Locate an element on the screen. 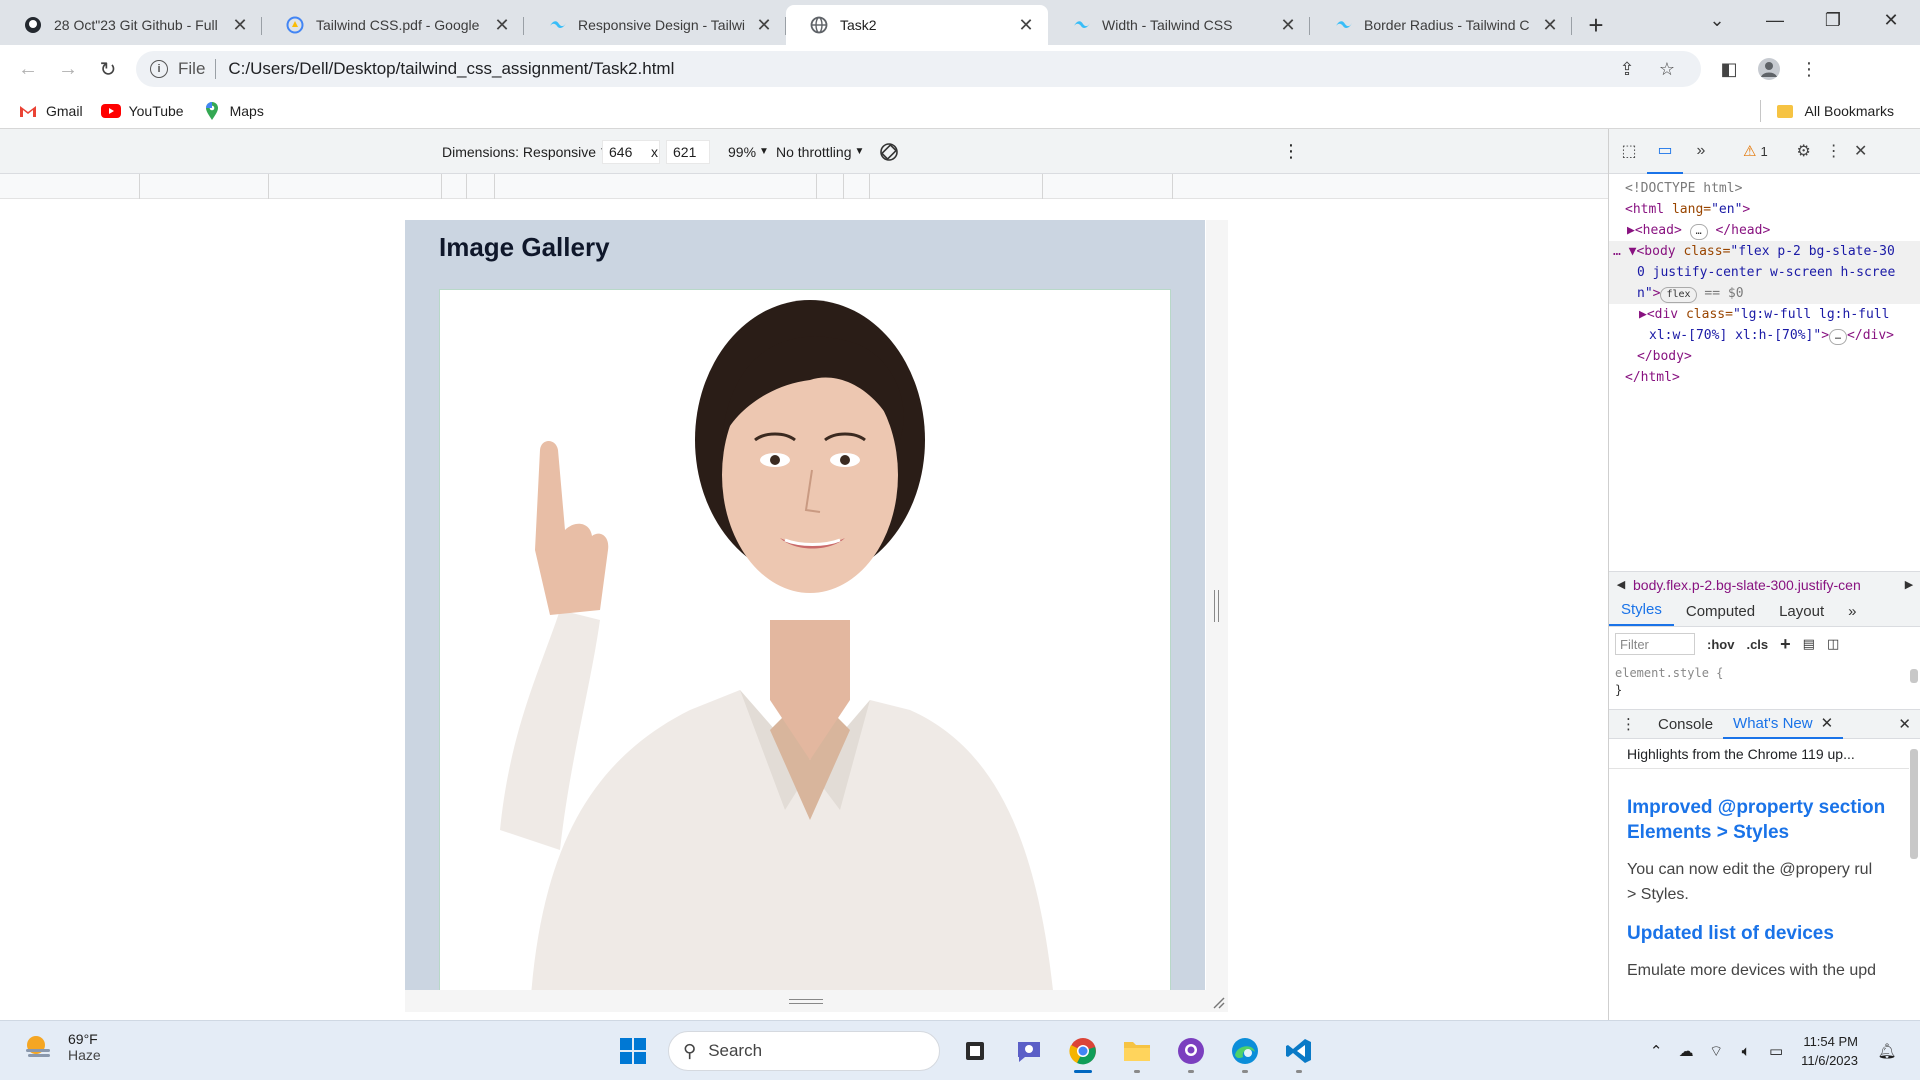 The height and width of the screenshot is (1080, 1920). notification-bell-icon: 🔔︎ is located at coordinates (1887, 1051).